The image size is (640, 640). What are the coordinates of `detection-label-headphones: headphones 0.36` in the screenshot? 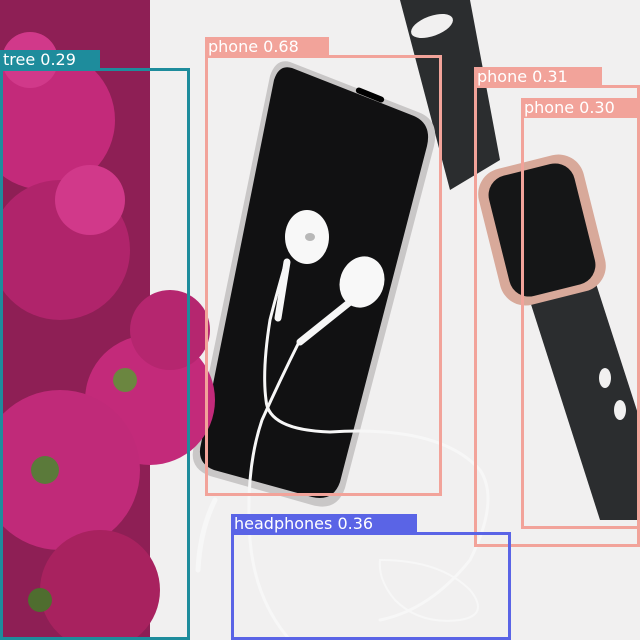 It's located at (324, 524).